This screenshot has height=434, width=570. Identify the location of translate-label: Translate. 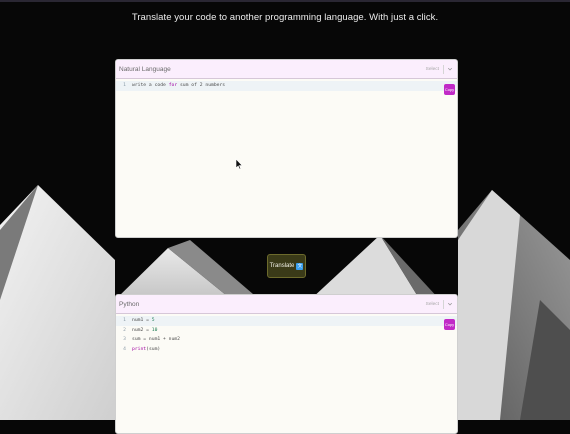
(282, 266).